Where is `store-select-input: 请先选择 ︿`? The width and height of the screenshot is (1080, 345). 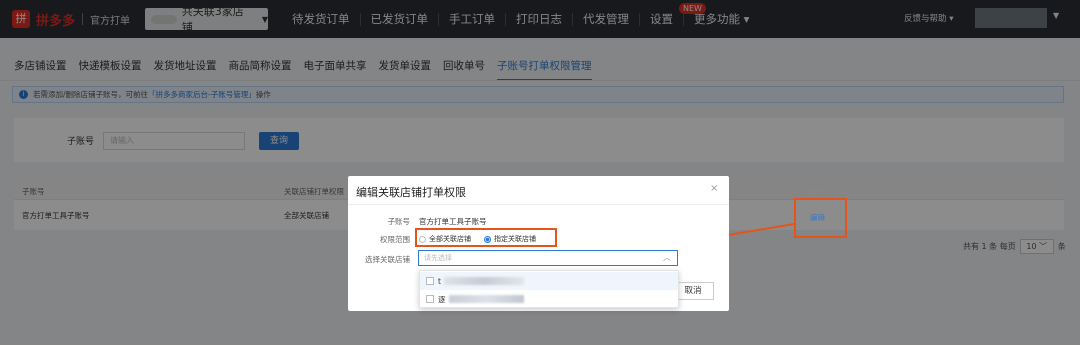
store-select-input: 请先选择 ︿ is located at coordinates (548, 258).